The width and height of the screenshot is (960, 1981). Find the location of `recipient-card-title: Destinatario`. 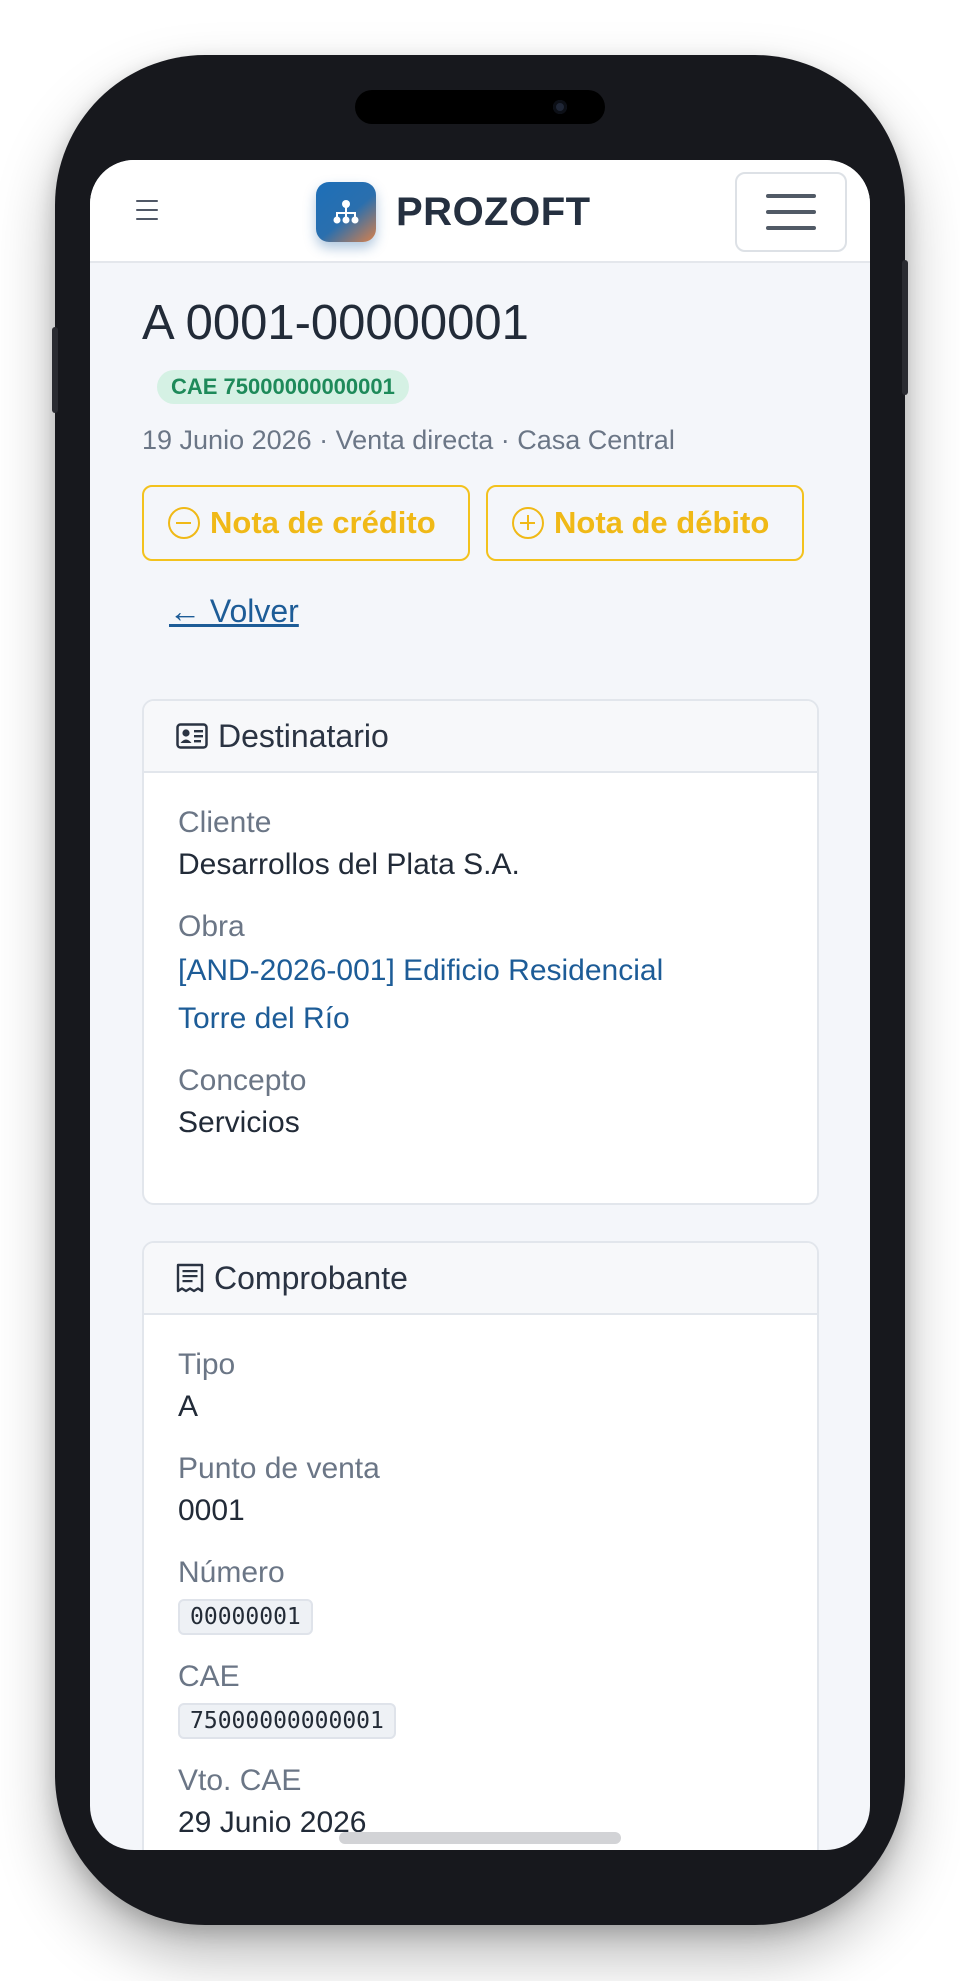

recipient-card-title: Destinatario is located at coordinates (303, 735).